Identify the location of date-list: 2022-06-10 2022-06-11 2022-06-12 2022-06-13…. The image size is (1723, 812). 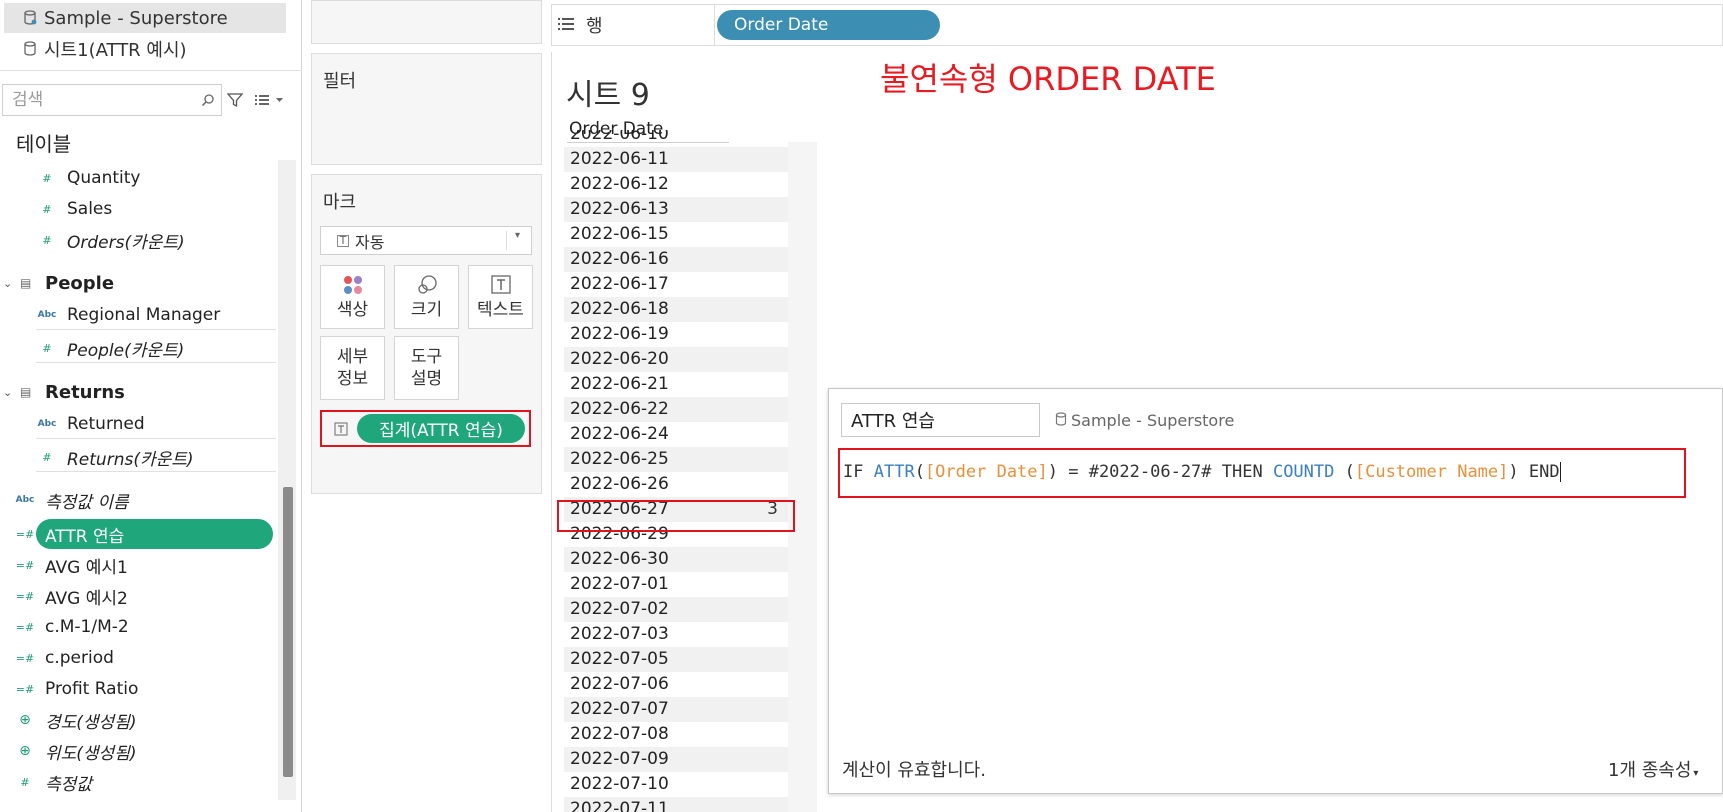
(676, 471).